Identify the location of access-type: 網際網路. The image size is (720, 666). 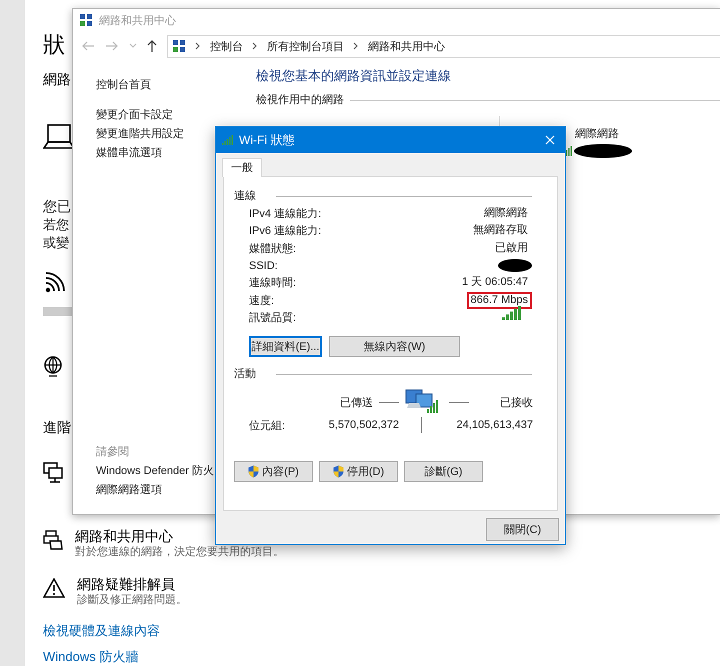
(597, 134).